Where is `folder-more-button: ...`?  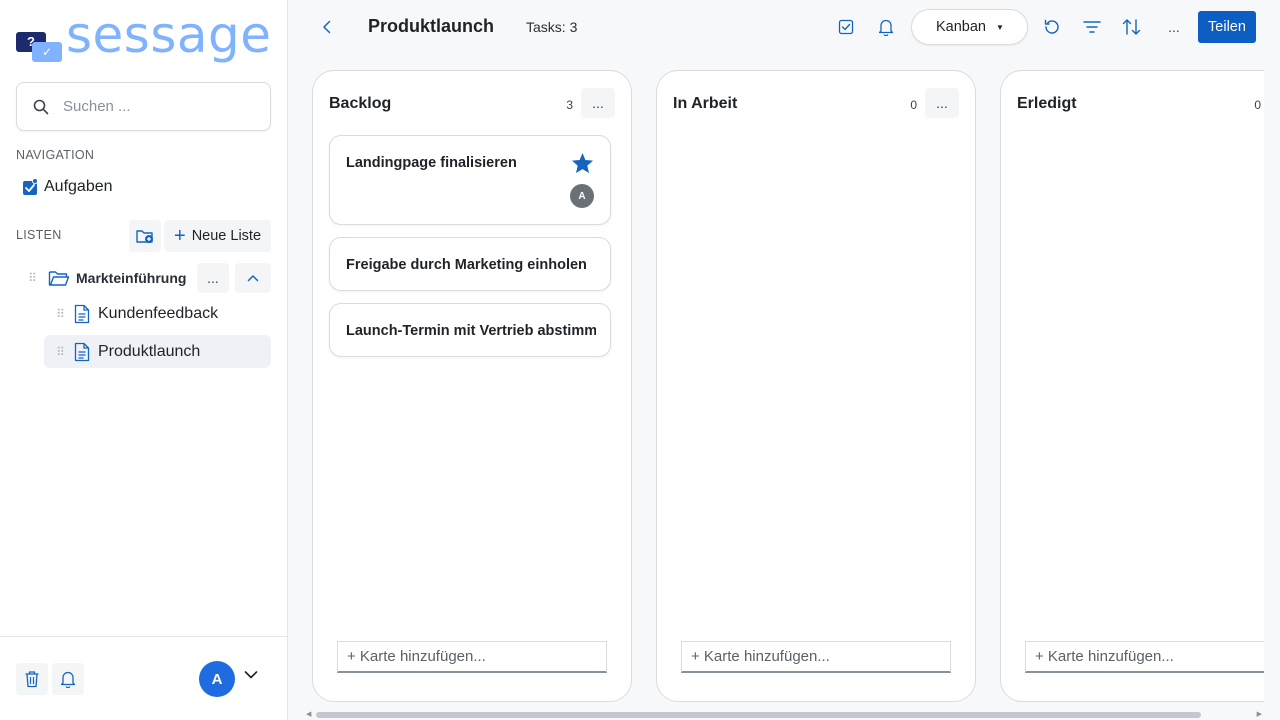
folder-more-button: ... is located at coordinates (213, 278).